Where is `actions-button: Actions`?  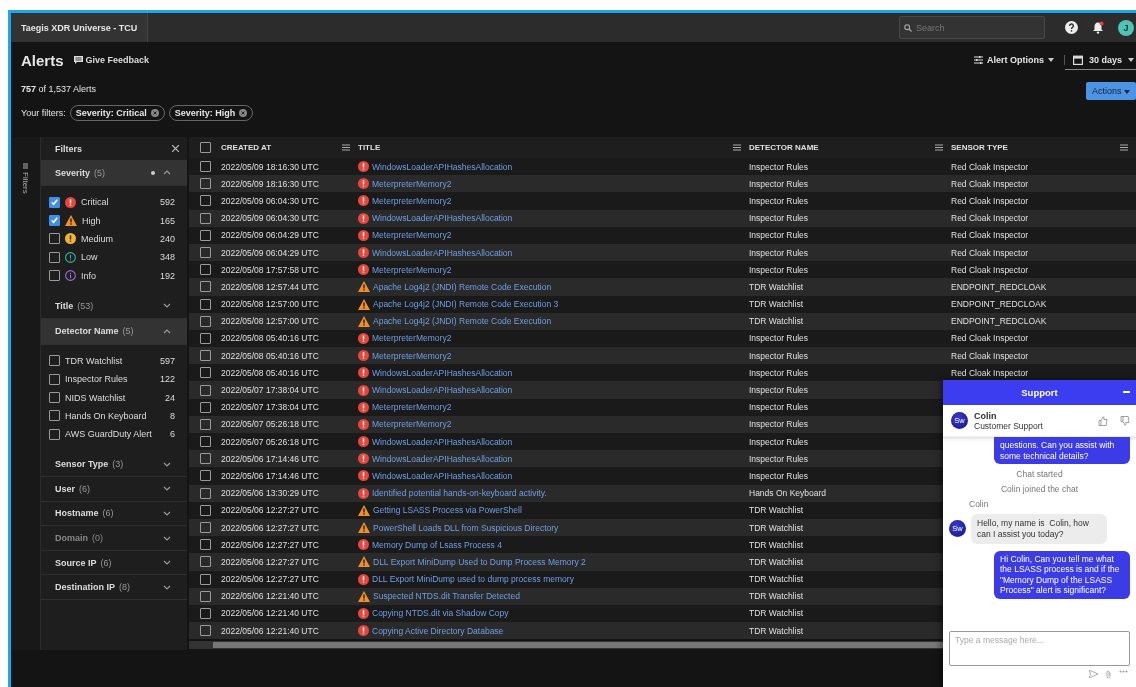 actions-button: Actions is located at coordinates (1111, 91).